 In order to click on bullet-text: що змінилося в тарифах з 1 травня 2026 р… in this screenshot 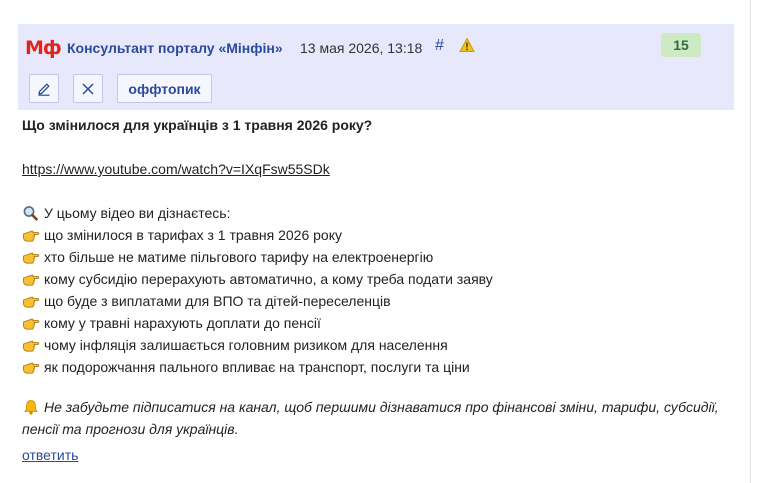, I will do `click(193, 235)`.